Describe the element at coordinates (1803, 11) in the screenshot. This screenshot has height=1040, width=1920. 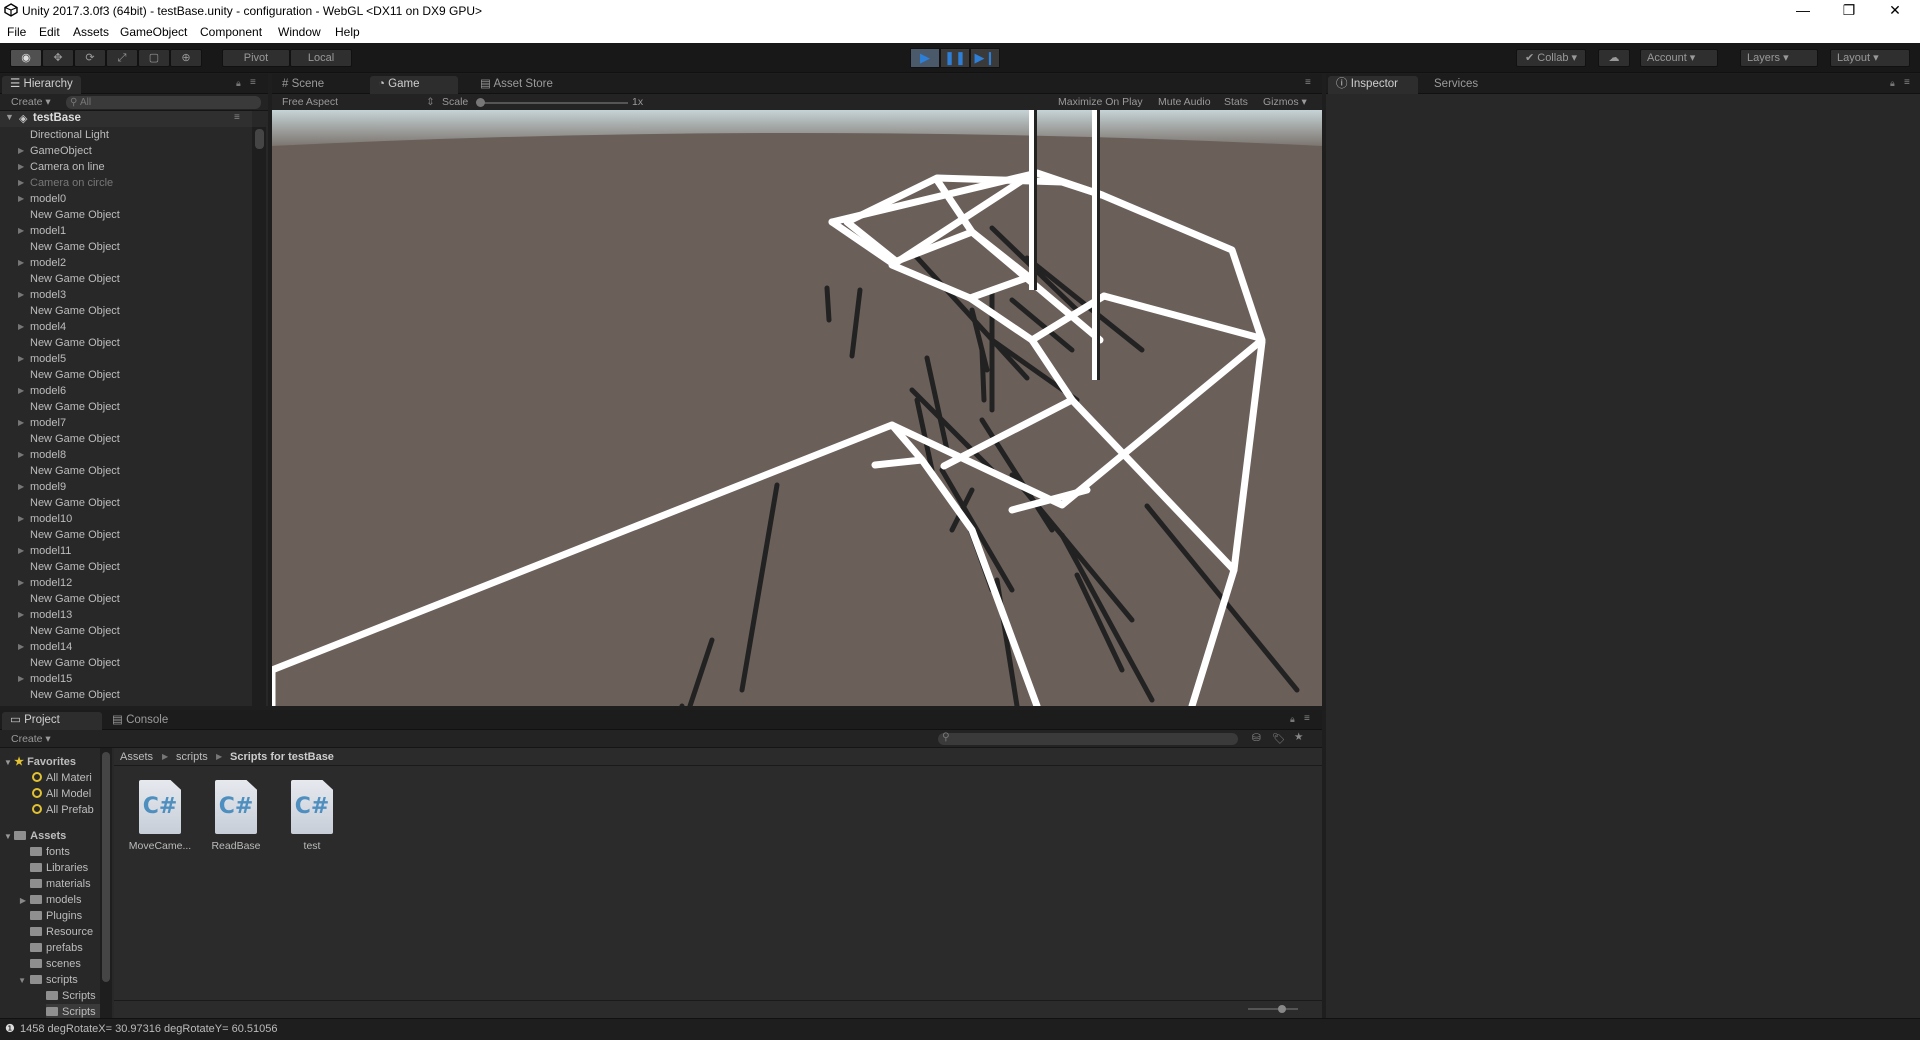
I see `minimize-button: —` at that location.